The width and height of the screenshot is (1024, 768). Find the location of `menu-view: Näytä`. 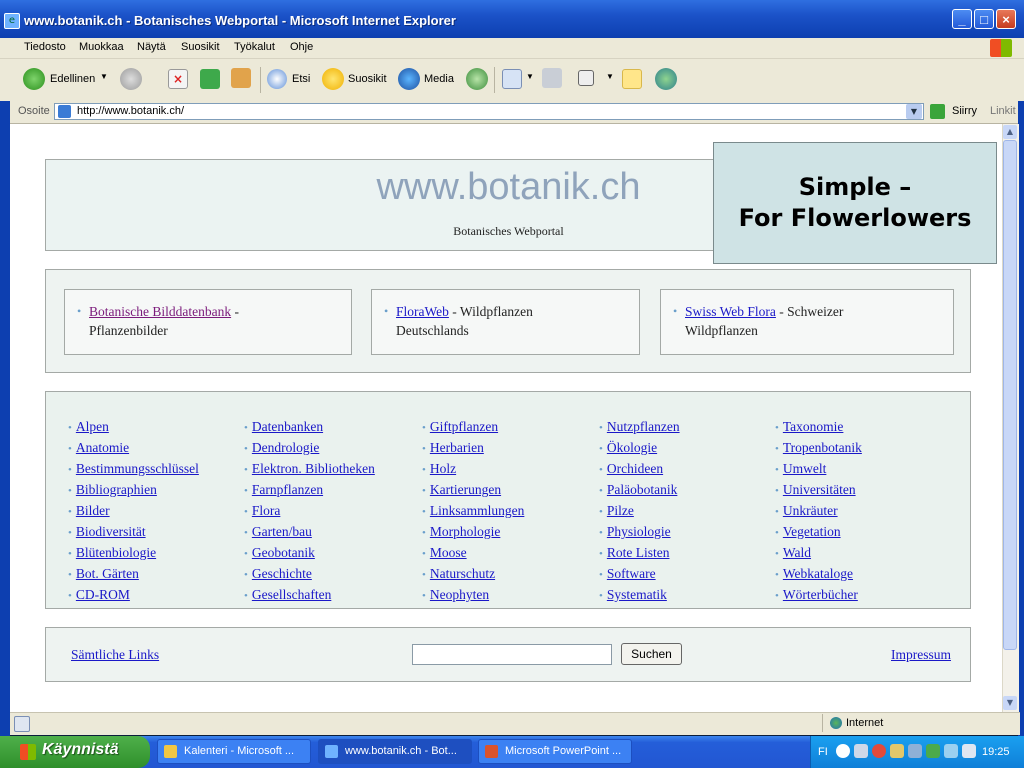

menu-view: Näytä is located at coordinates (151, 47).